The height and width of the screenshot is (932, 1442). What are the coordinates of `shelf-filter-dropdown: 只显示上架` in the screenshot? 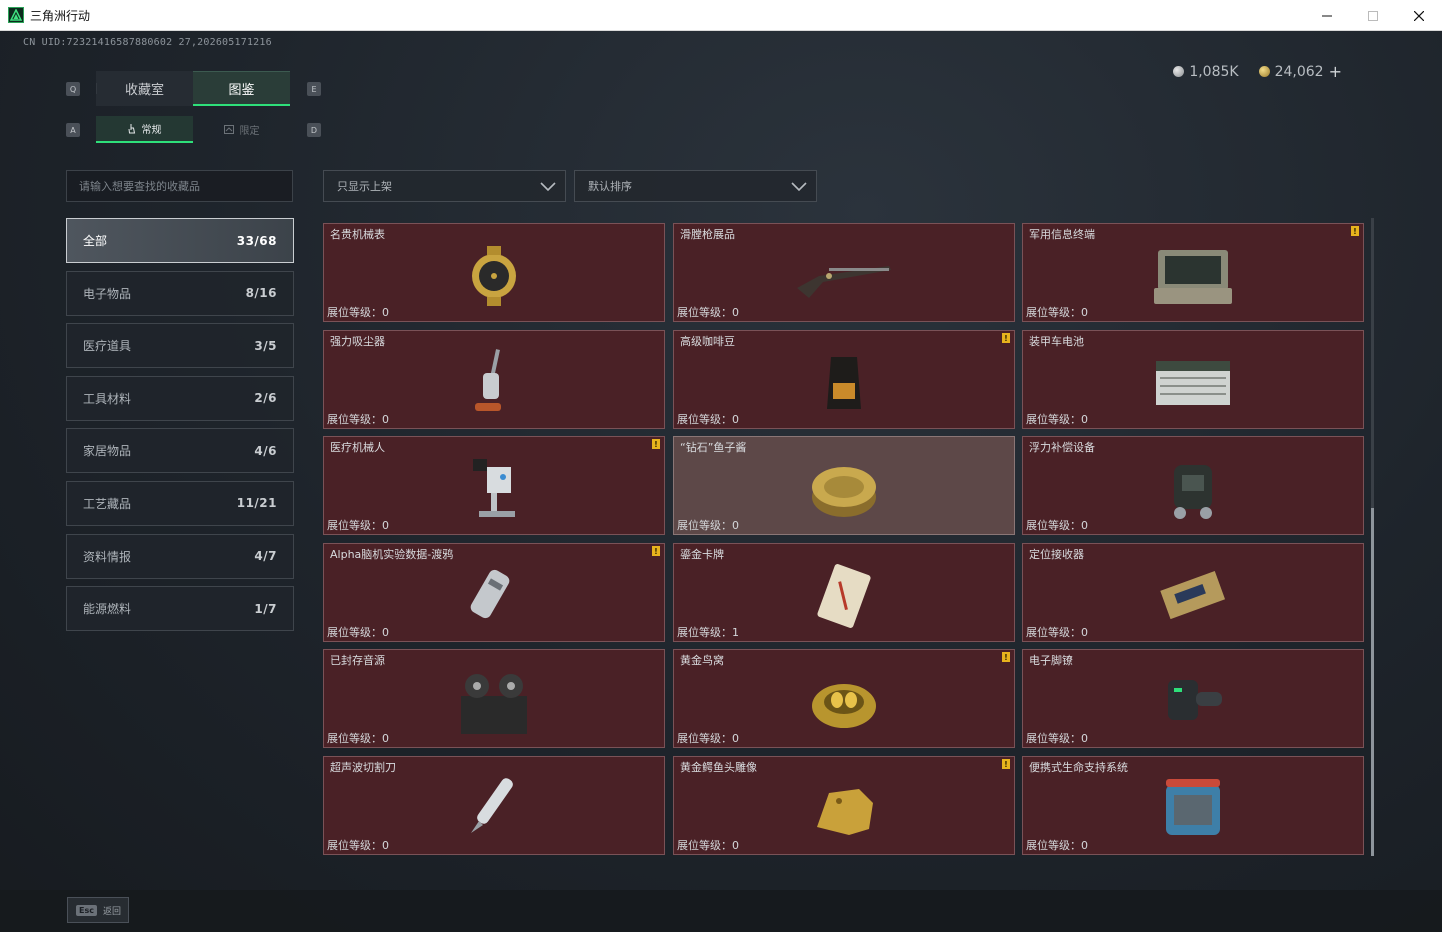 It's located at (444, 186).